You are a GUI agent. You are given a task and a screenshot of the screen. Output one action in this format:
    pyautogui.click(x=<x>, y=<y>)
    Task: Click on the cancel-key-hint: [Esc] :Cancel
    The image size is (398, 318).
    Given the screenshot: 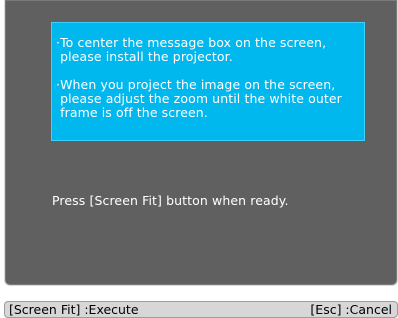 What is the action you would take?
    pyautogui.click(x=351, y=309)
    